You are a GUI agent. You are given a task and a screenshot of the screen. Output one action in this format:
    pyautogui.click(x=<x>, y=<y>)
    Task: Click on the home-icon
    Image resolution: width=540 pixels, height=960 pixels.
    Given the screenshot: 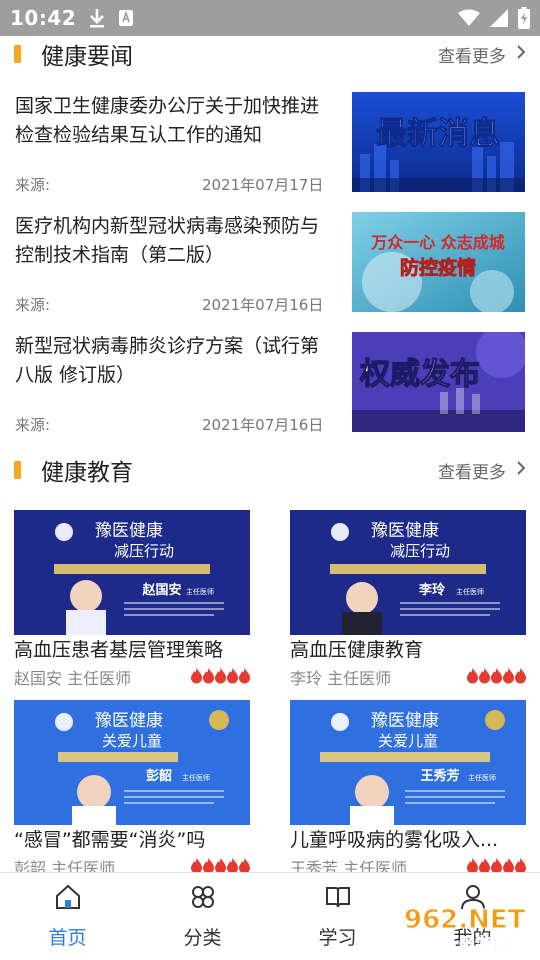 What is the action you would take?
    pyautogui.click(x=68, y=899)
    